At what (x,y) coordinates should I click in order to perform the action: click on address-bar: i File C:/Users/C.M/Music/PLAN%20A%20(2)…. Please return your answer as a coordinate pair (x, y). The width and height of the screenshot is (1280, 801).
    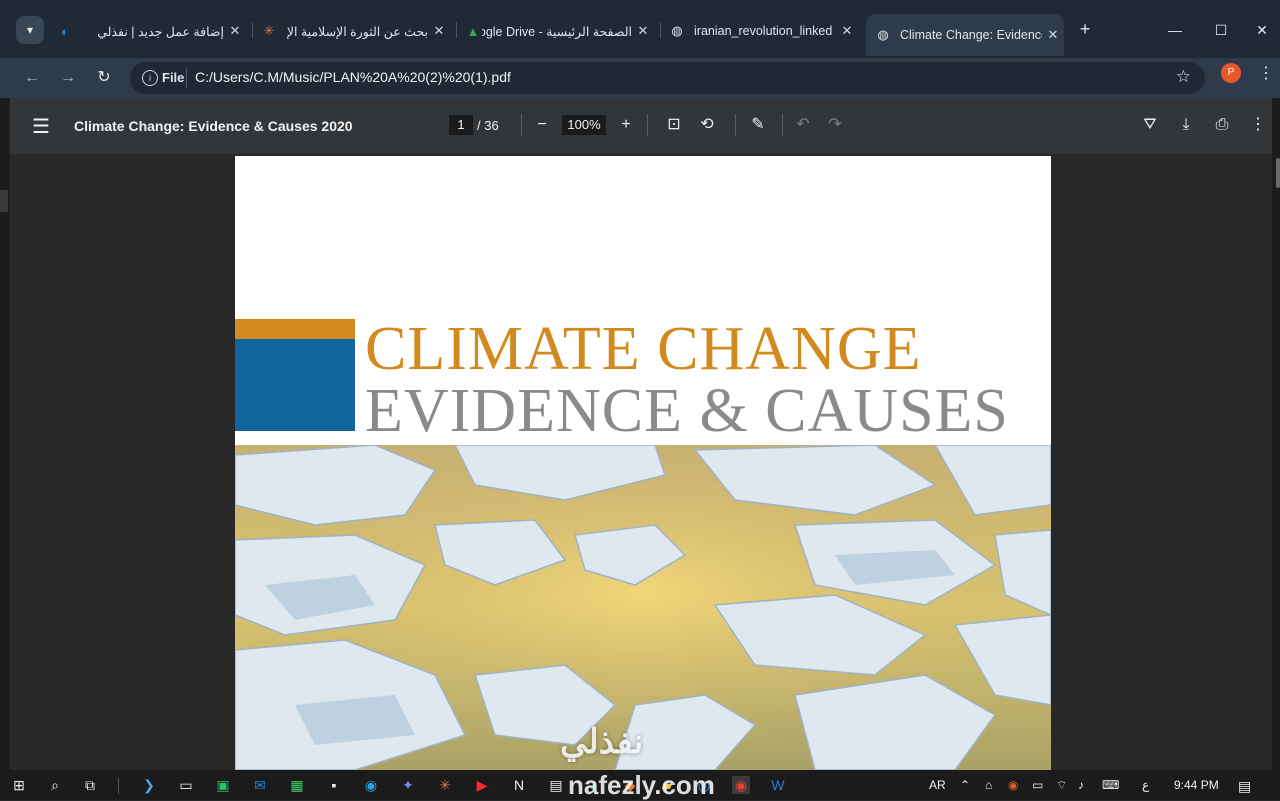
    Looking at the image, I should click on (667, 78).